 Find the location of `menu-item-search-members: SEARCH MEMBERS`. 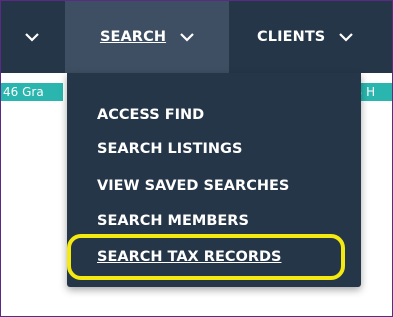

menu-item-search-members: SEARCH MEMBERS is located at coordinates (173, 221).